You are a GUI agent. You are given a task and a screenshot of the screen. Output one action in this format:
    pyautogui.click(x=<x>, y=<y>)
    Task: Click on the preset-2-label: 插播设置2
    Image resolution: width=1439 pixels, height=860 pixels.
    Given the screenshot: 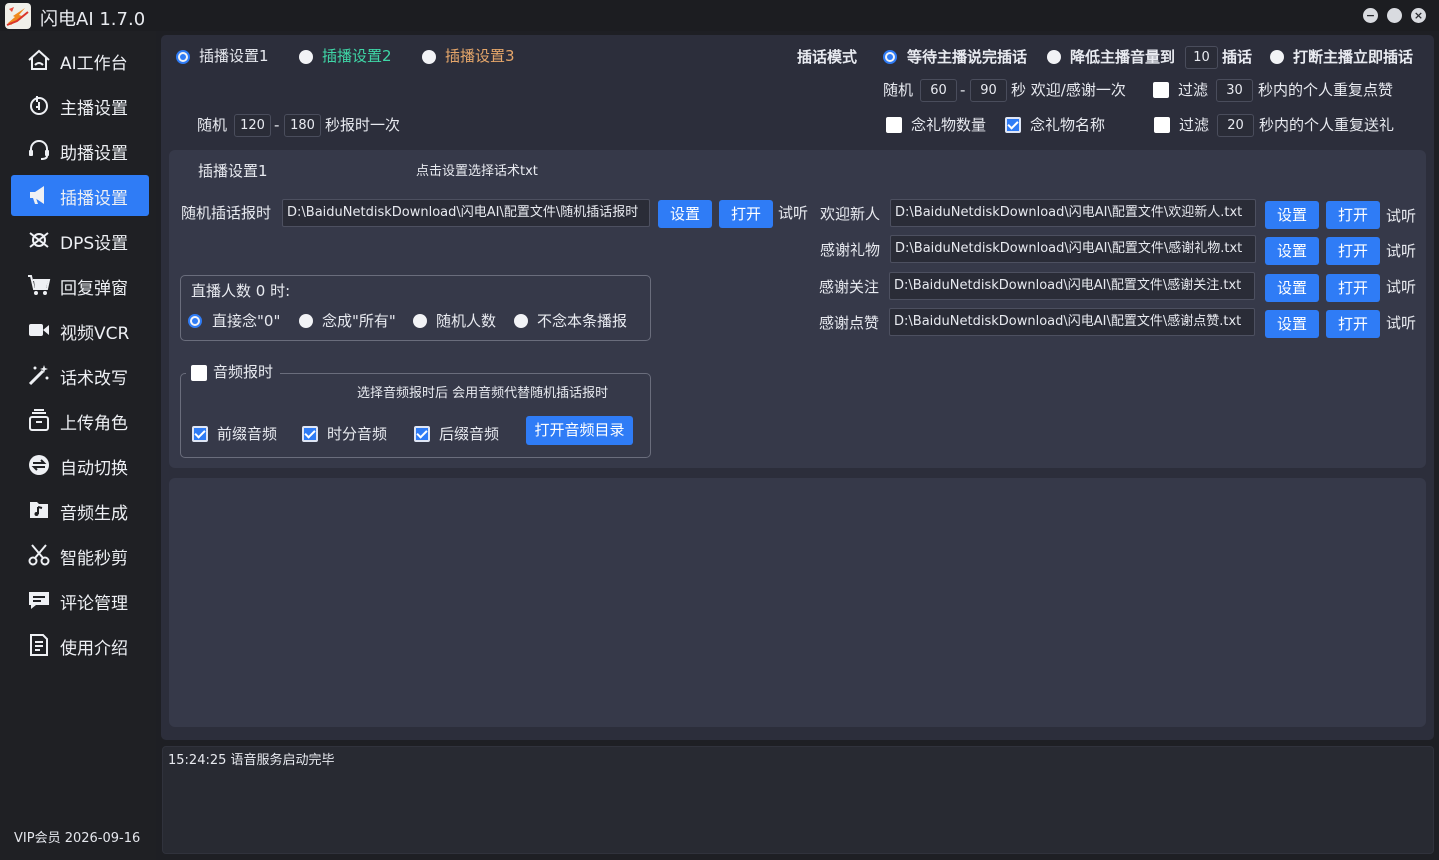 What is the action you would take?
    pyautogui.click(x=357, y=56)
    